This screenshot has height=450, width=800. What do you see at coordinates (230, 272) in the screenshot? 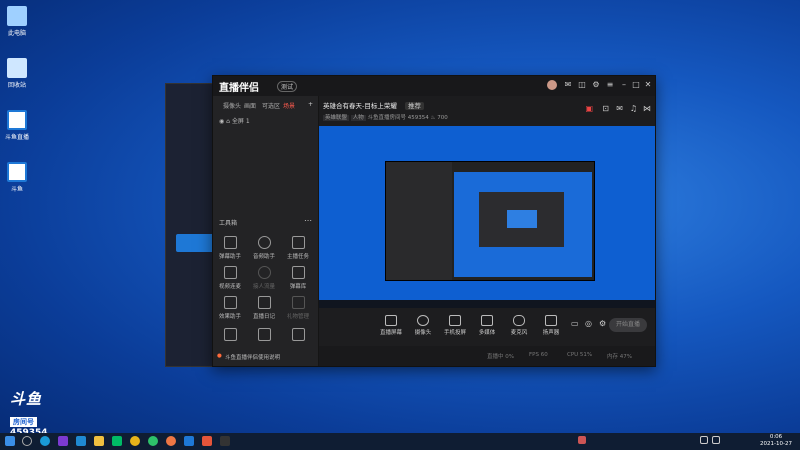
I see `video-icon` at bounding box center [230, 272].